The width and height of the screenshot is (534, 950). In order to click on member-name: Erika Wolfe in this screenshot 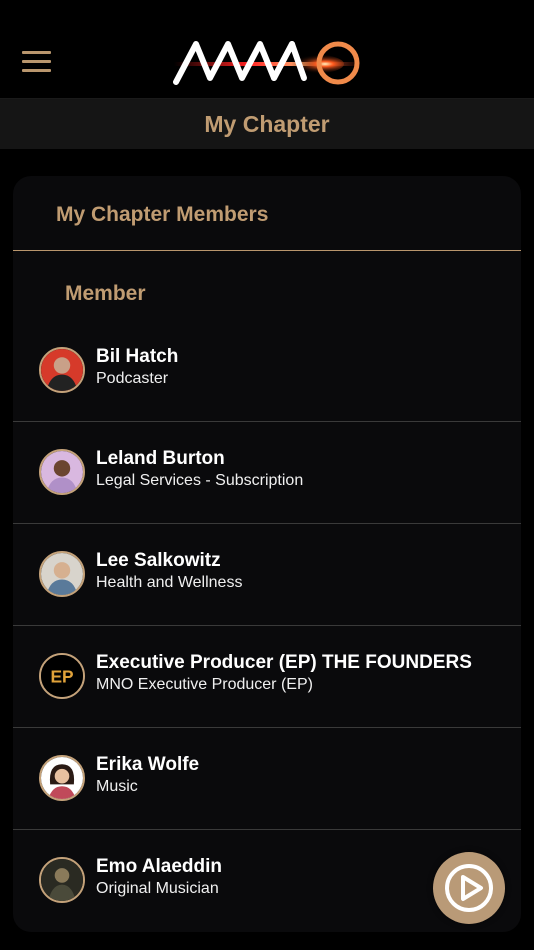, I will do `click(148, 764)`.